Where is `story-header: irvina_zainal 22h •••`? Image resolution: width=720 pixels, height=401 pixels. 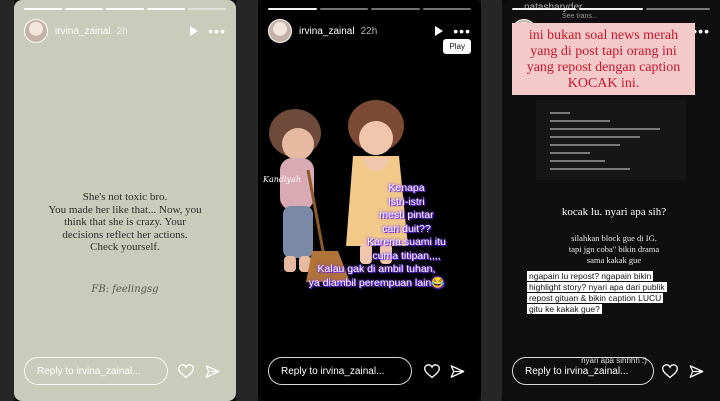 story-header: irvina_zainal 22h ••• is located at coordinates (369, 31).